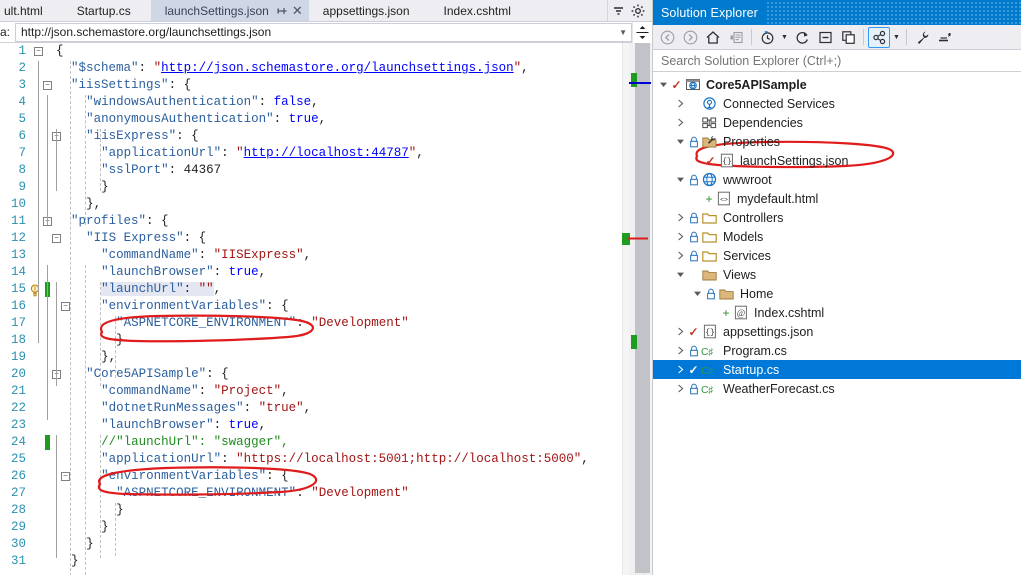 The height and width of the screenshot is (575, 1021). What do you see at coordinates (229, 10) in the screenshot?
I see `editor-tab: launchSettings.json ✕` at bounding box center [229, 10].